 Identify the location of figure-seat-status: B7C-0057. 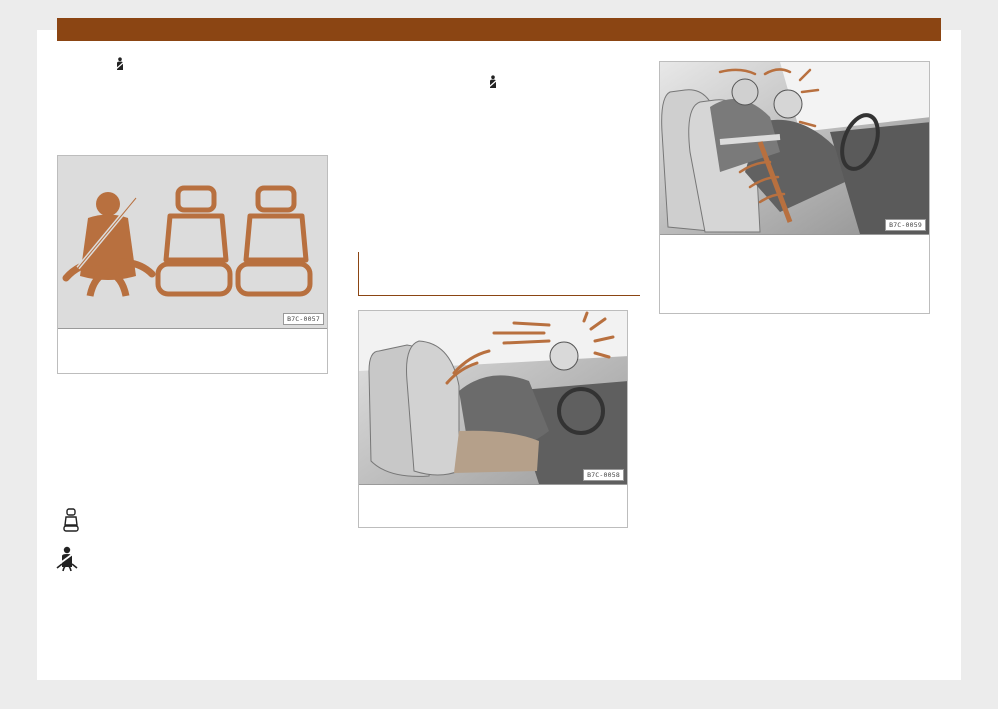
(192, 264).